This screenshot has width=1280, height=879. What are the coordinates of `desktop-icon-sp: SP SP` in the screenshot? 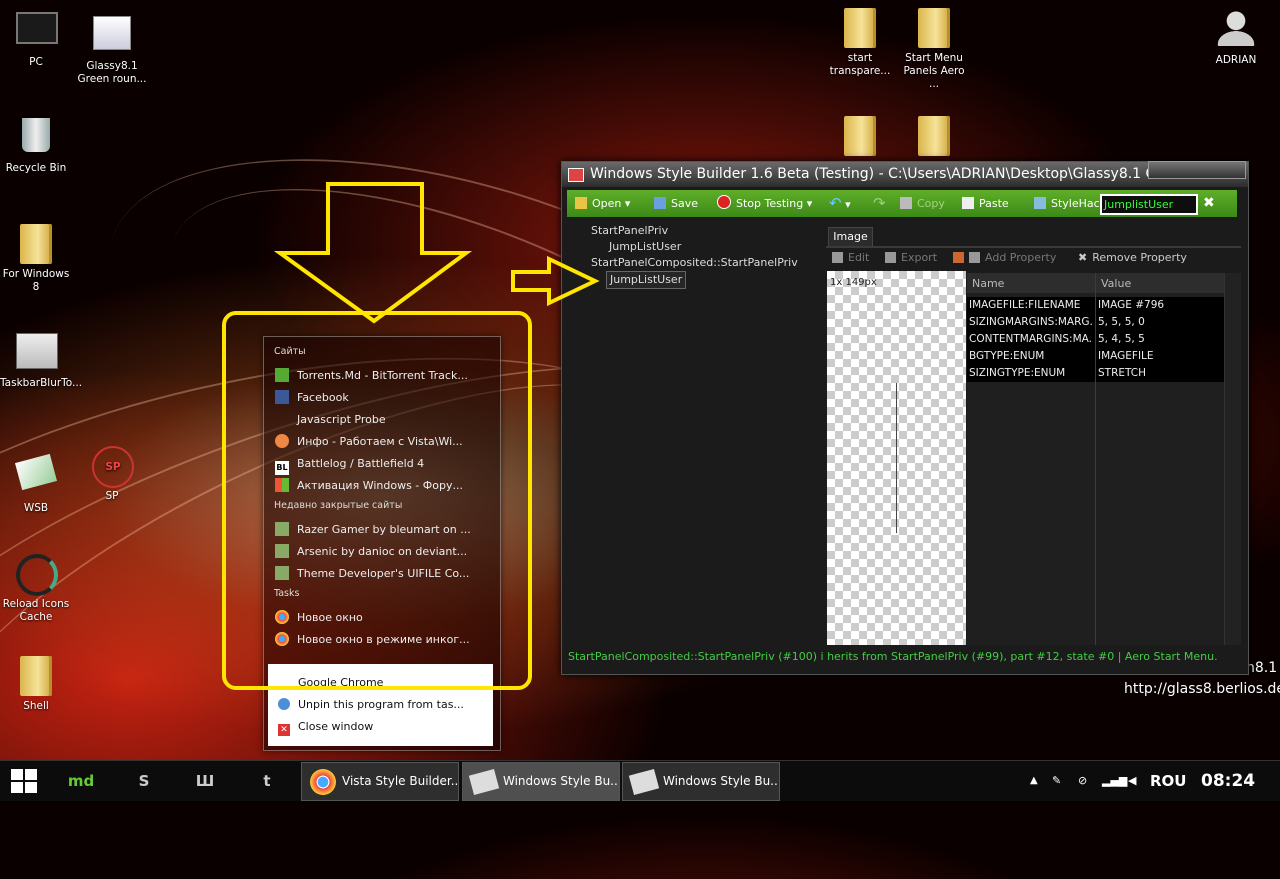 It's located at (112, 474).